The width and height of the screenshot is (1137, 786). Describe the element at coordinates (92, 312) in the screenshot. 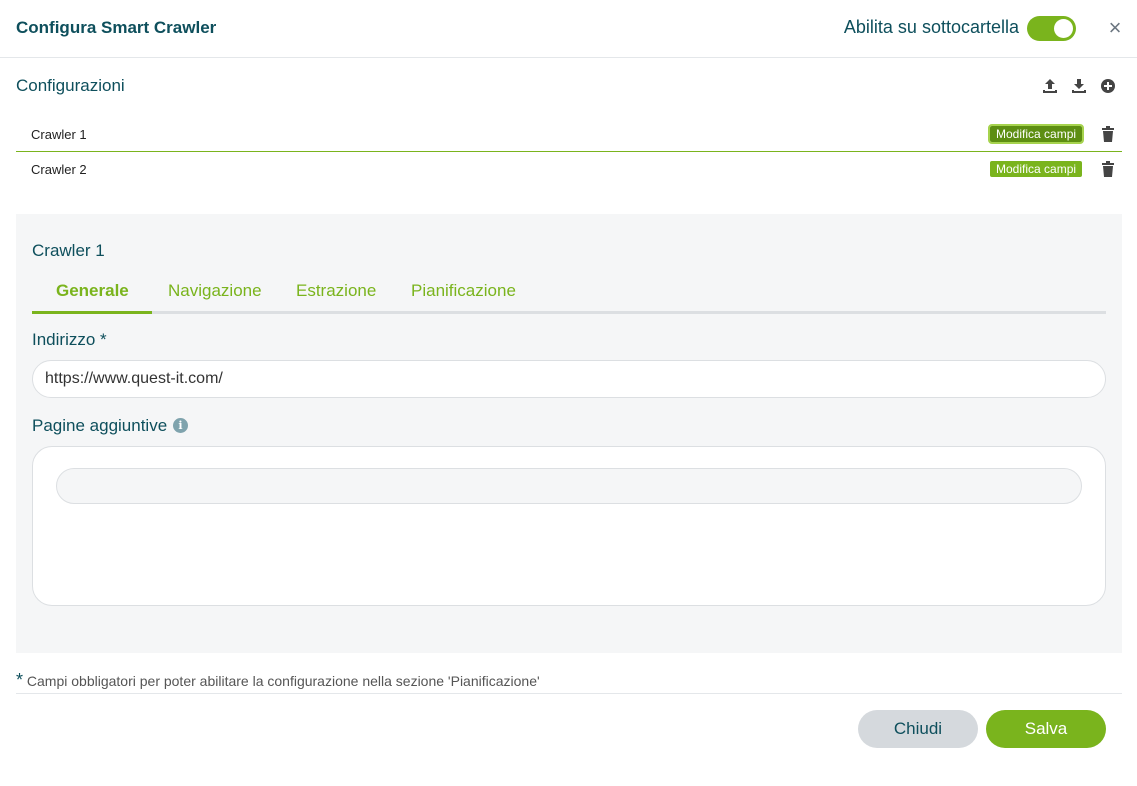

I see `active-tab-indicator` at that location.